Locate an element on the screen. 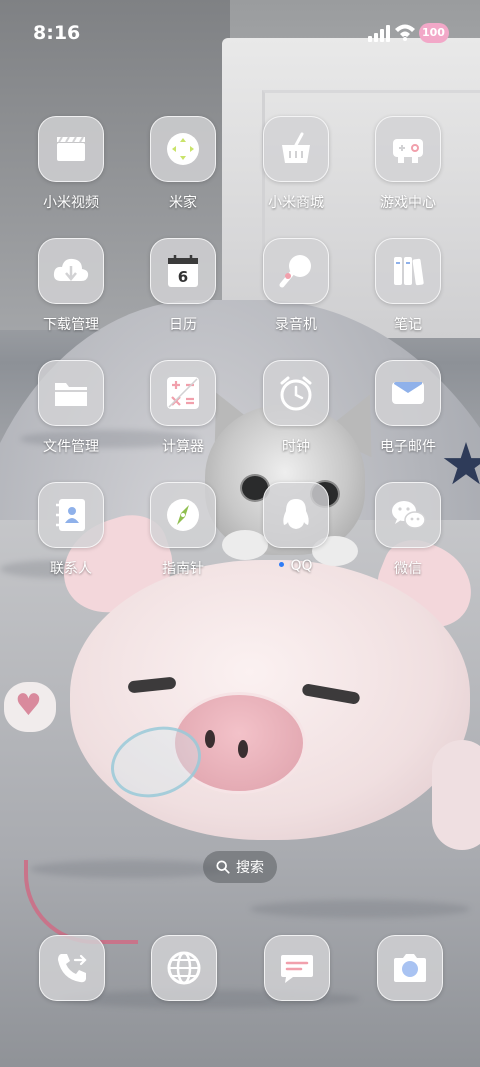 This screenshot has height=1067, width=480. app-recorder: 录音机 is located at coordinates (296, 286).